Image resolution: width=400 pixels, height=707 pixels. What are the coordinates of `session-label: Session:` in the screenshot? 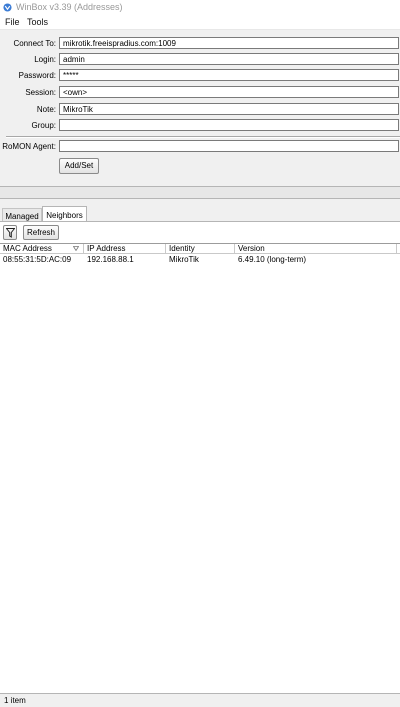 It's located at (40, 92).